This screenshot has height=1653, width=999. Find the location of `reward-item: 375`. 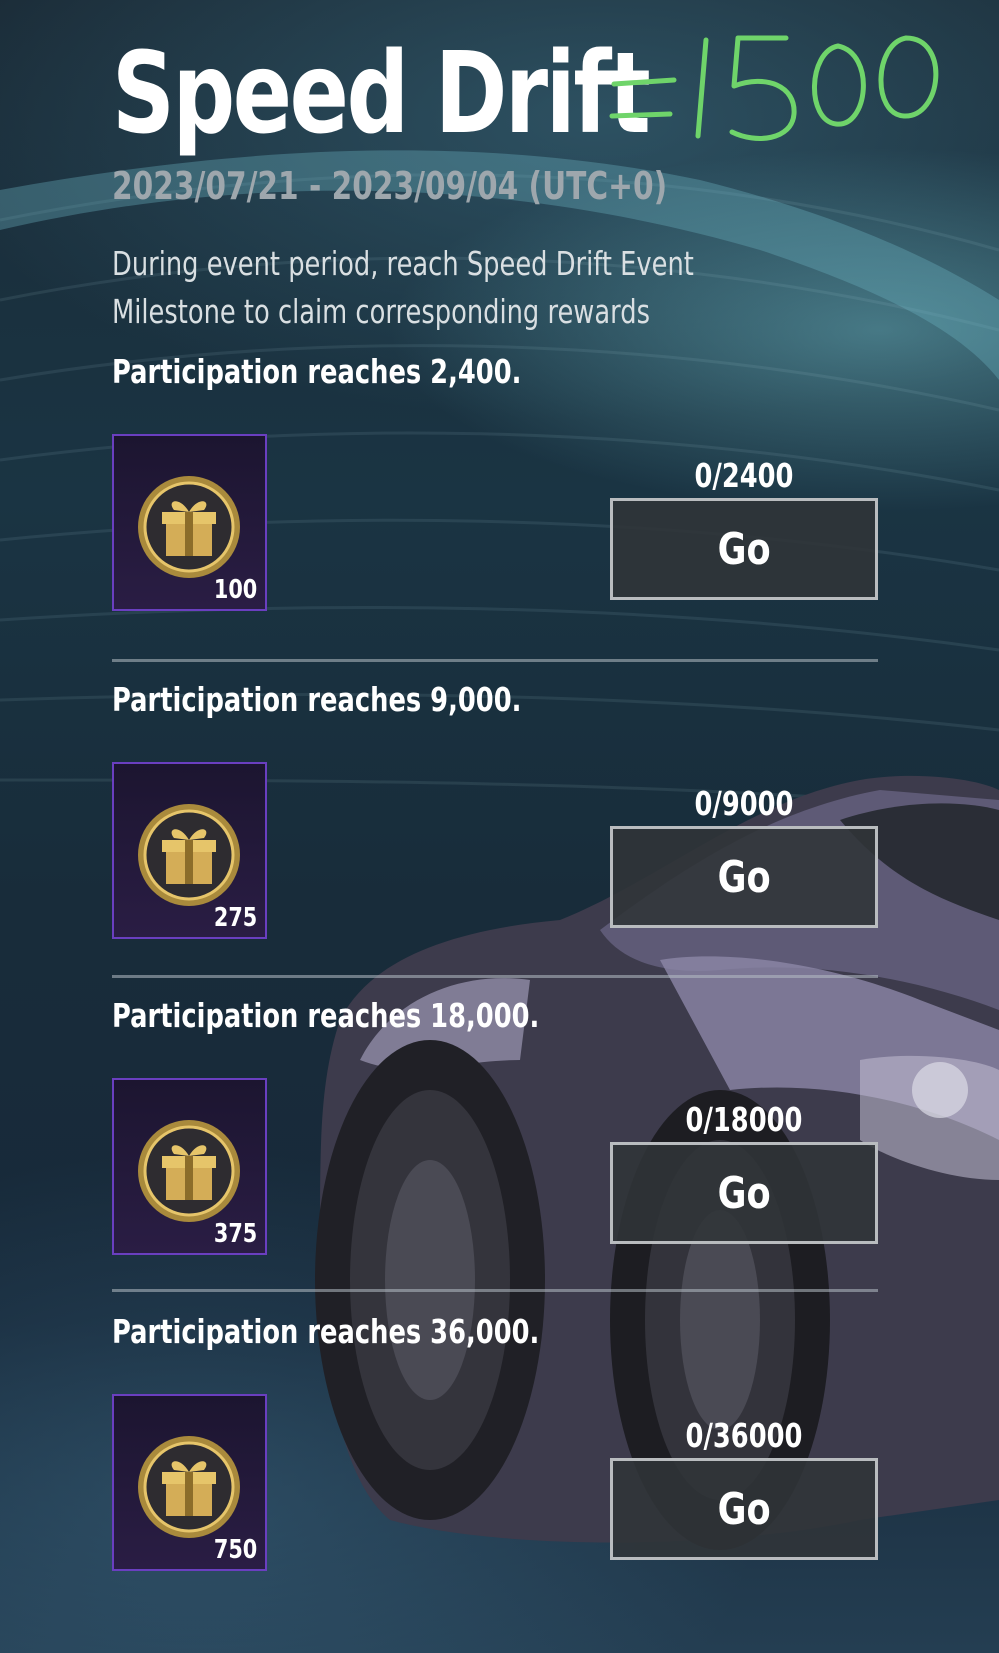

reward-item: 375 is located at coordinates (189, 1166).